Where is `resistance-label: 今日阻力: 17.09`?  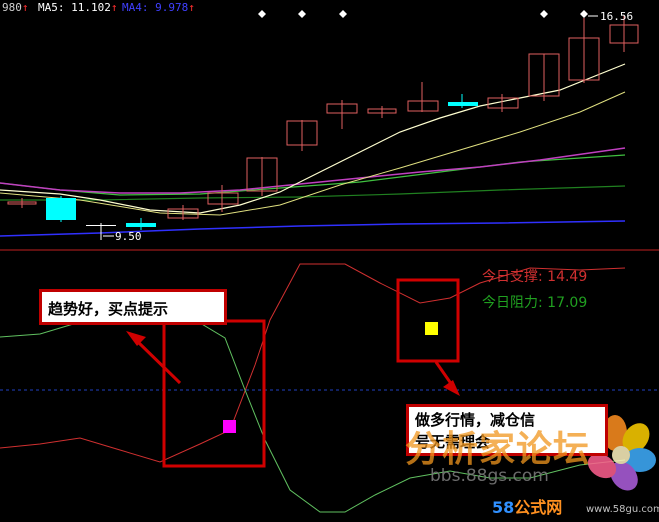
resistance-label: 今日阻力: 17.09 is located at coordinates (535, 303).